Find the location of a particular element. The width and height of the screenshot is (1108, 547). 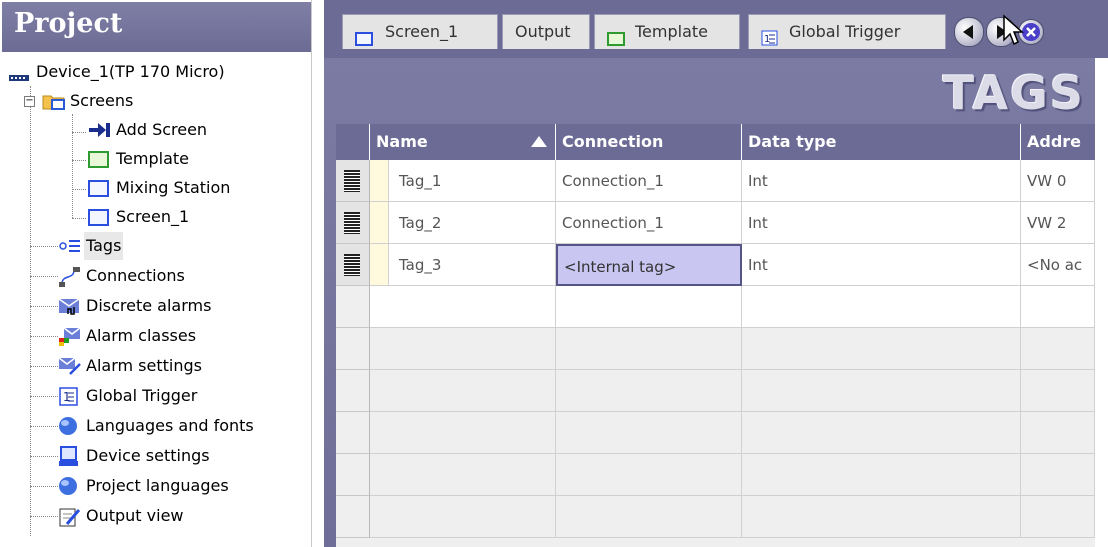

tree-item-label: Device settings is located at coordinates (148, 455).